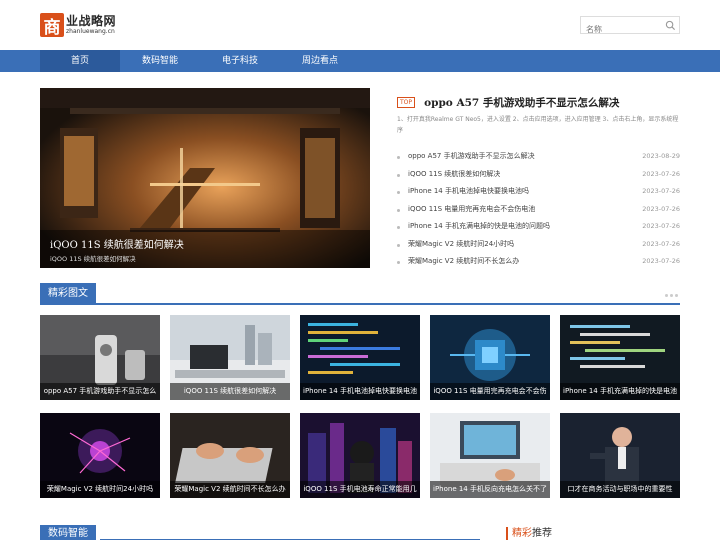 This screenshot has width=720, height=540. Describe the element at coordinates (100, 357) in the screenshot. I see `featured-card: oppo A57 手机游戏助手不显示怎么` at that location.